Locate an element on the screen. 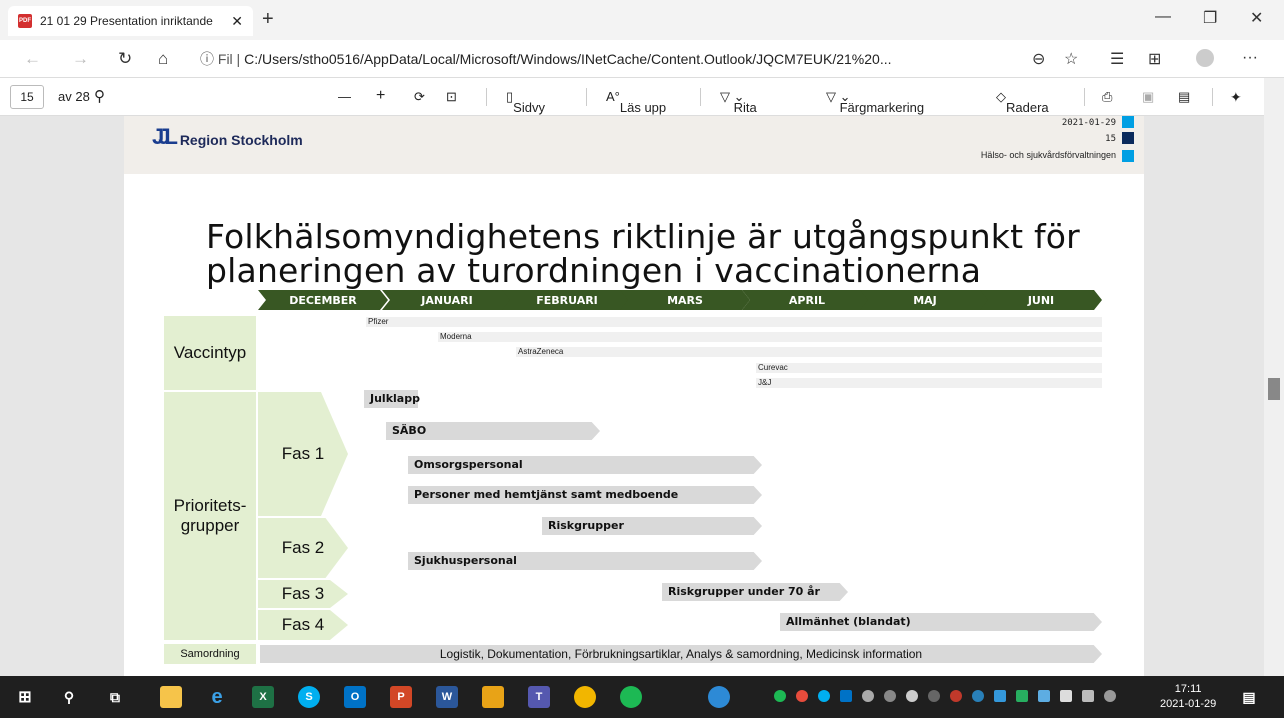 The width and height of the screenshot is (1284, 718). logo-mark-icon: JJL is located at coordinates (165, 136).